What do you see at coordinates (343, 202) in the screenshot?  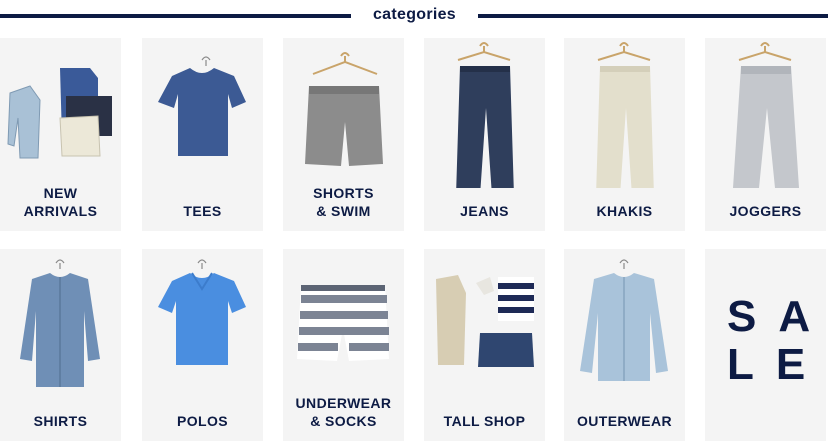 I see `category-label: SHORTS & SWIM` at bounding box center [343, 202].